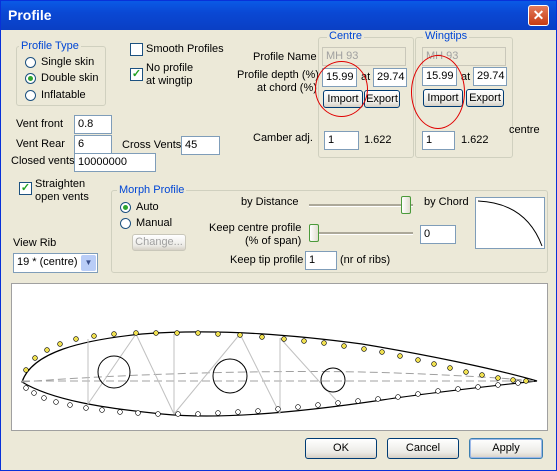 This screenshot has width=557, height=471. Describe the element at coordinates (346, 36) in the screenshot. I see `centre-legend: Centre` at that location.